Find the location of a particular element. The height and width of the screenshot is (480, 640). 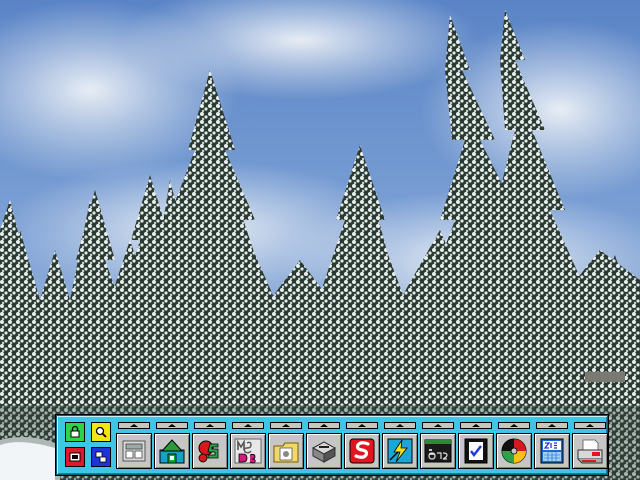

find-icon is located at coordinates (101, 432).